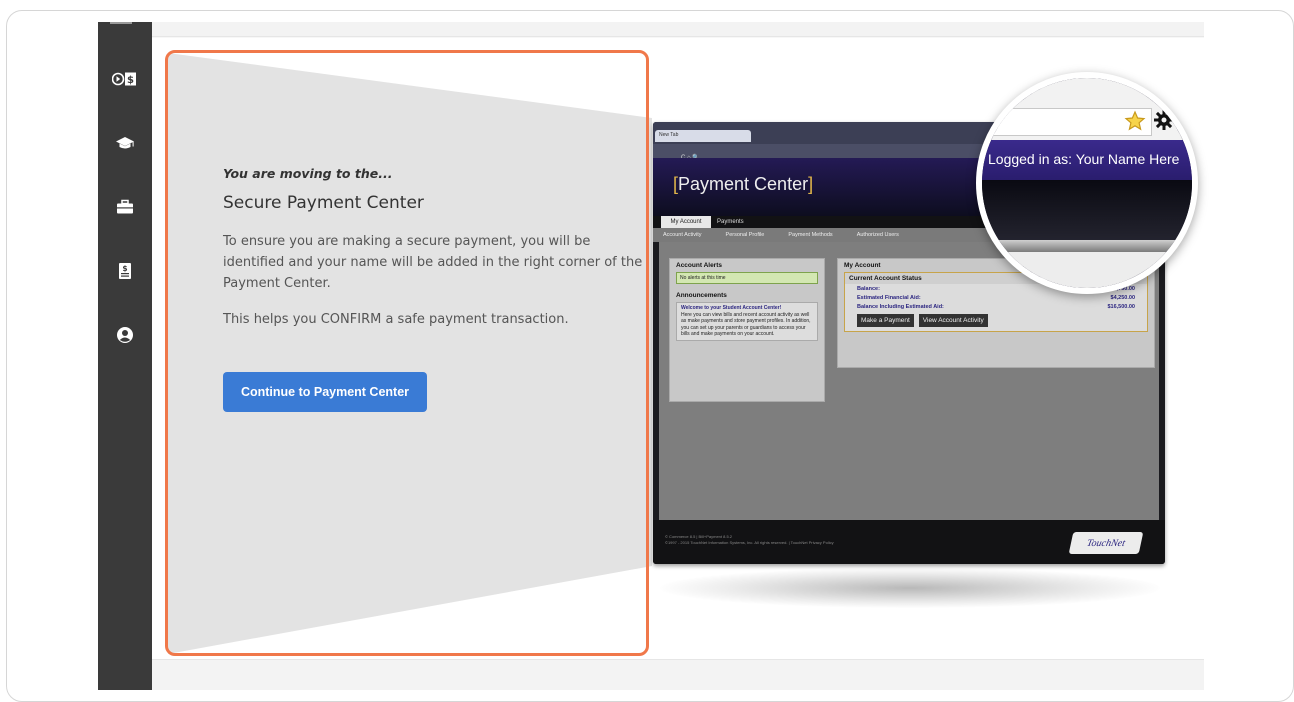 This screenshot has width=1294, height=702. I want to click on subnav-personal-profile: Personal Profile, so click(745, 235).